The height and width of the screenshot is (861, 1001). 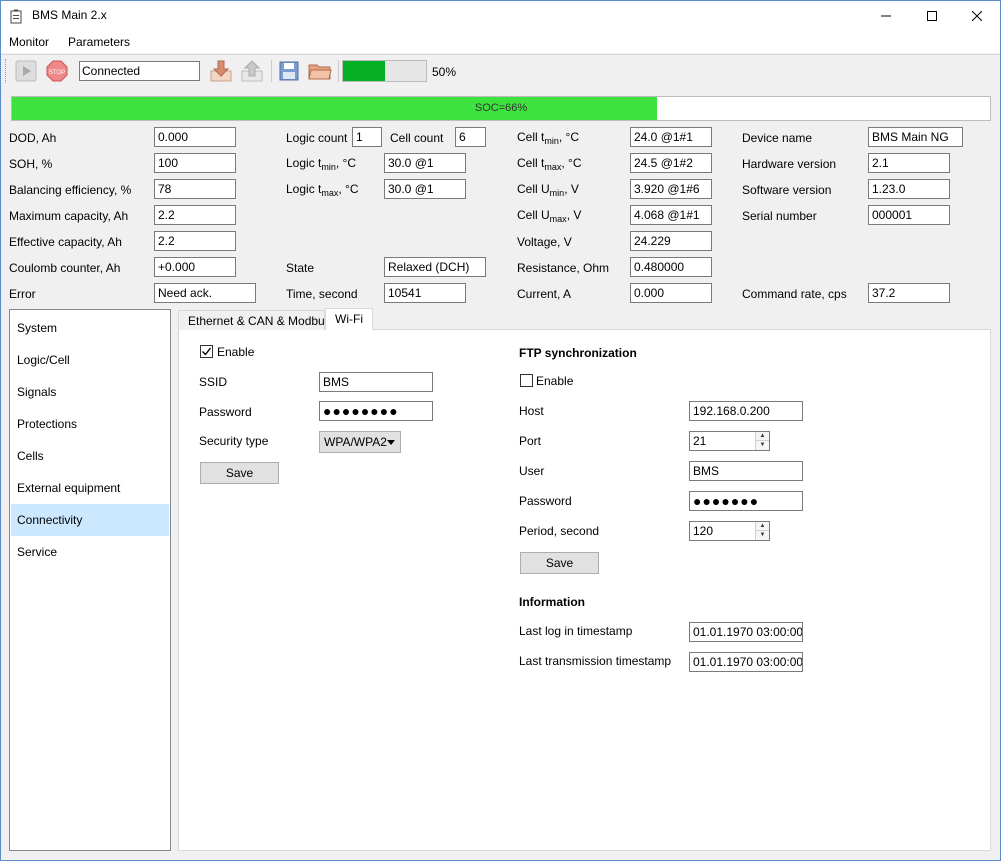 What do you see at coordinates (417, 138) in the screenshot?
I see `cell-count-label: Cell count` at bounding box center [417, 138].